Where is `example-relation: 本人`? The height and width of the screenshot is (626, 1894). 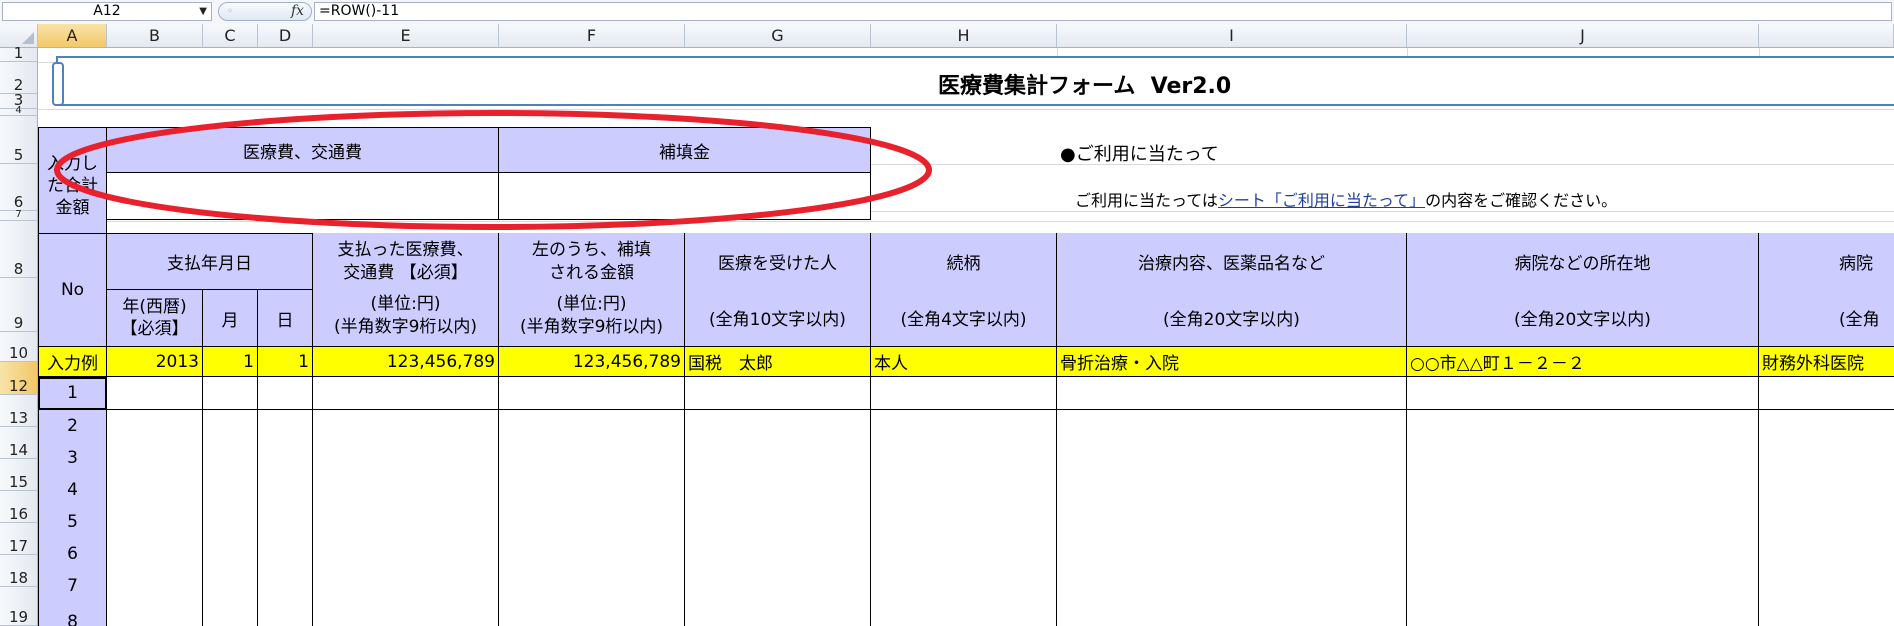
example-relation: 本人 is located at coordinates (964, 362).